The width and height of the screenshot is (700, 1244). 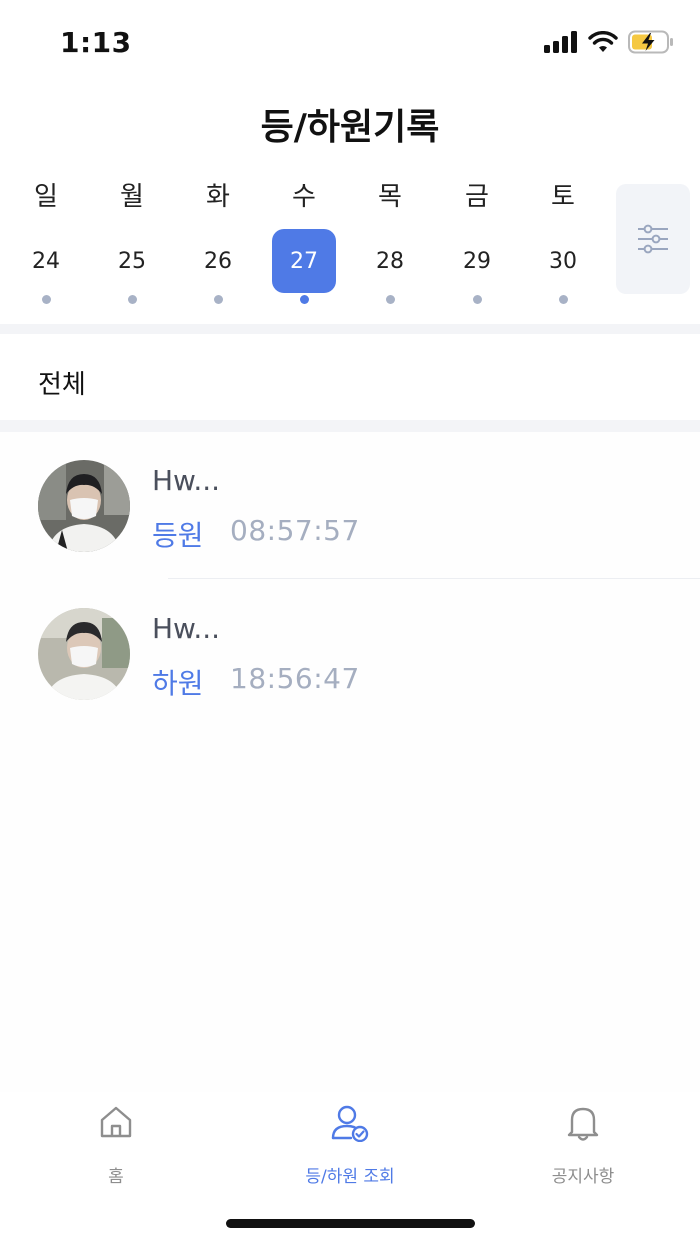 What do you see at coordinates (603, 41) in the screenshot?
I see `wifi-icon` at bounding box center [603, 41].